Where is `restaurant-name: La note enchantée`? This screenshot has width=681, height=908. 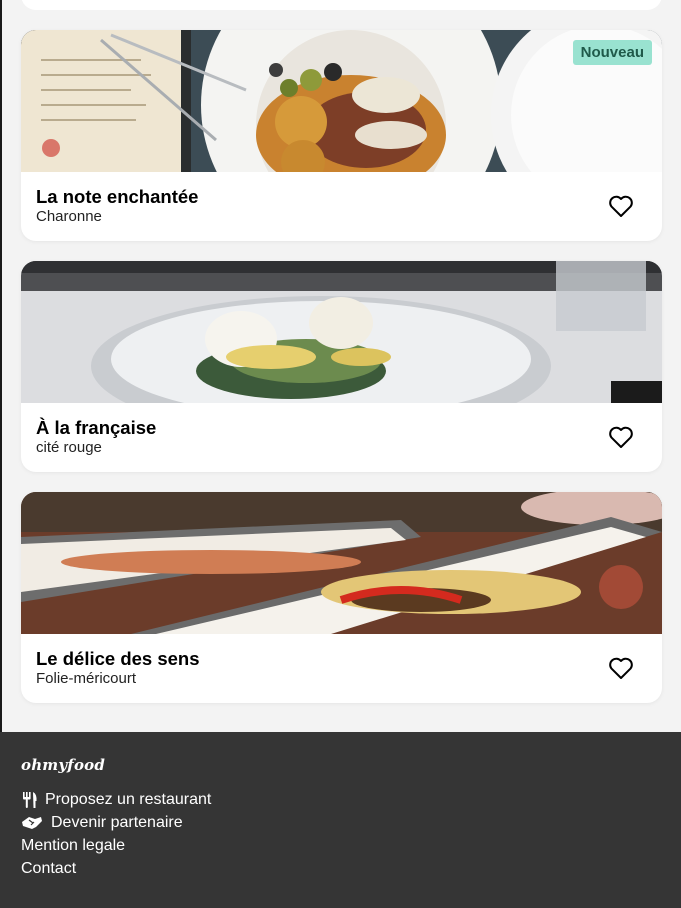
restaurant-name: La note enchantée is located at coordinates (117, 196).